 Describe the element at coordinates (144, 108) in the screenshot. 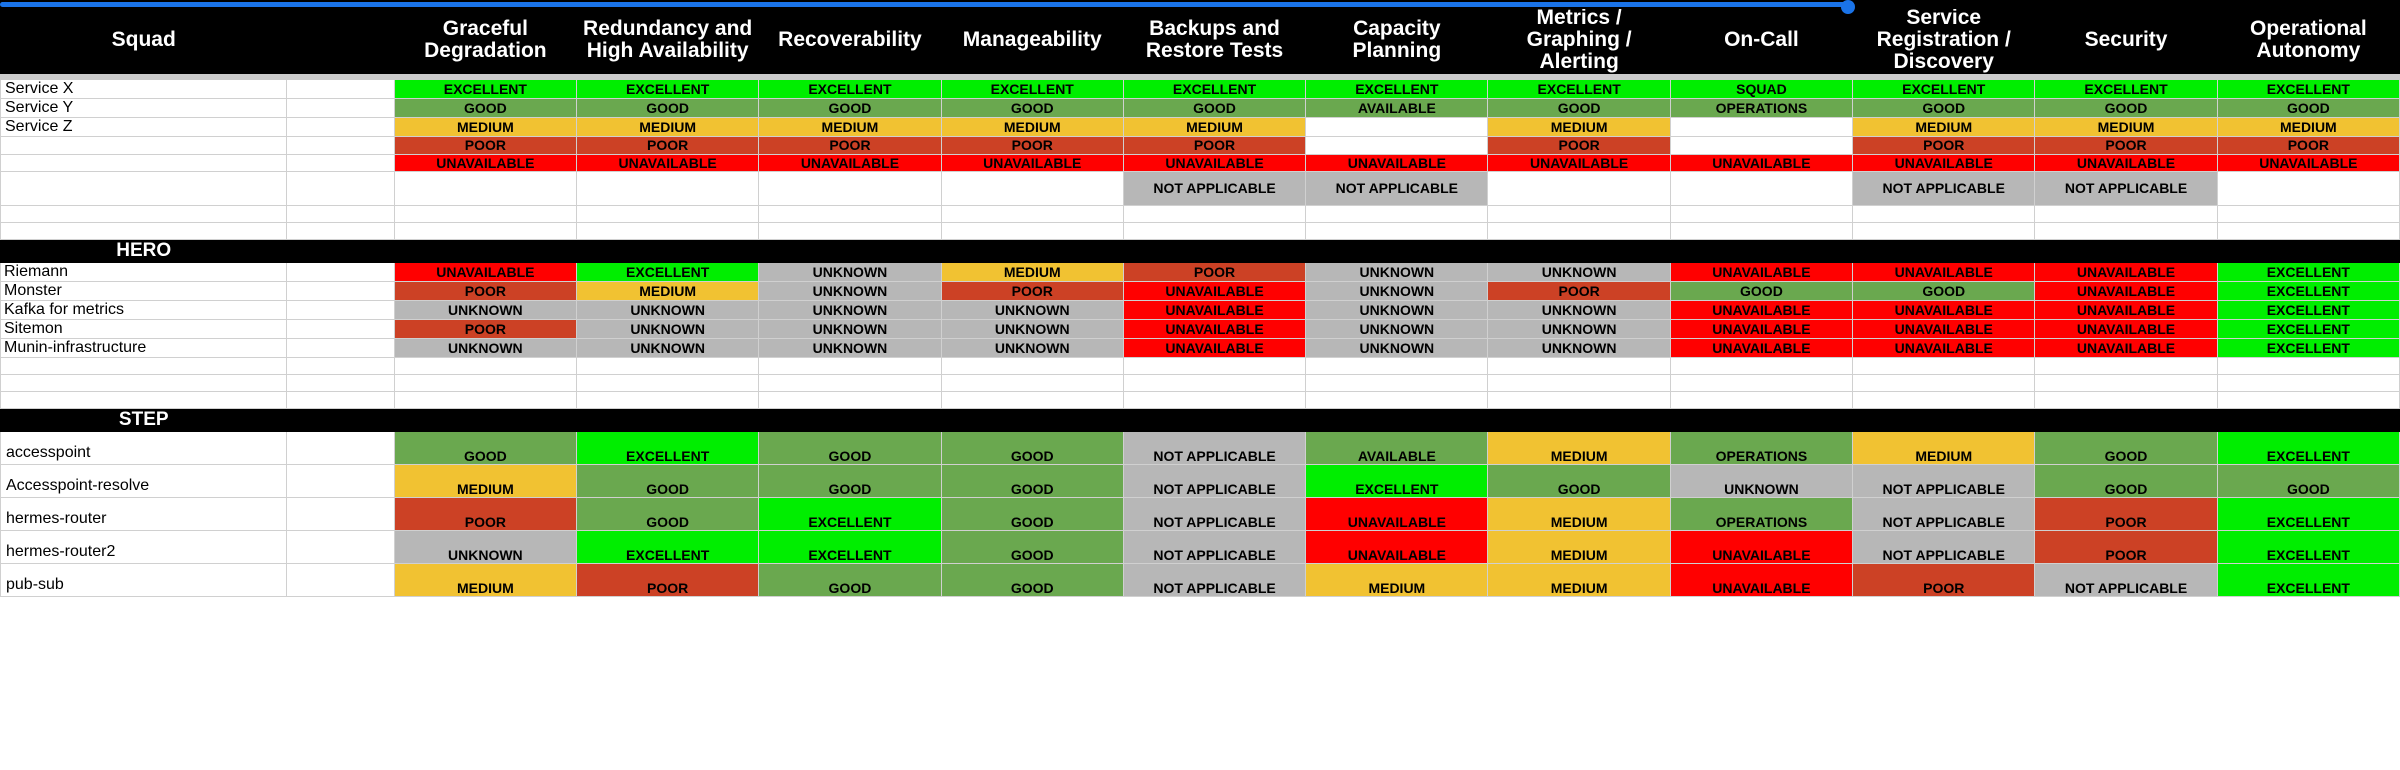

I see `legend-row-label: Service Y` at that location.